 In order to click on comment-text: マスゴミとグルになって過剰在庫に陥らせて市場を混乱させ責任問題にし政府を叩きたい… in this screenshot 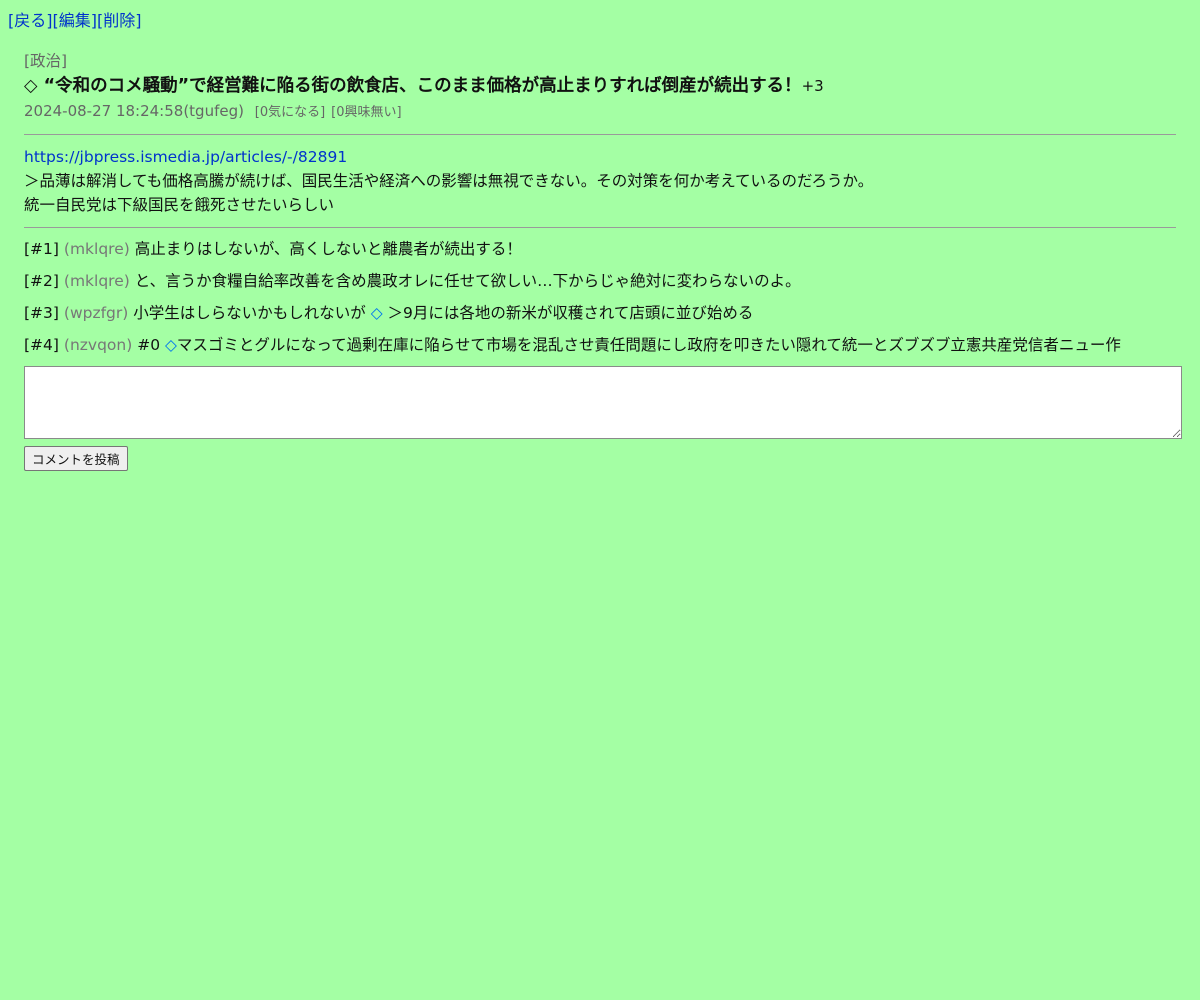, I will do `click(648, 345)`.